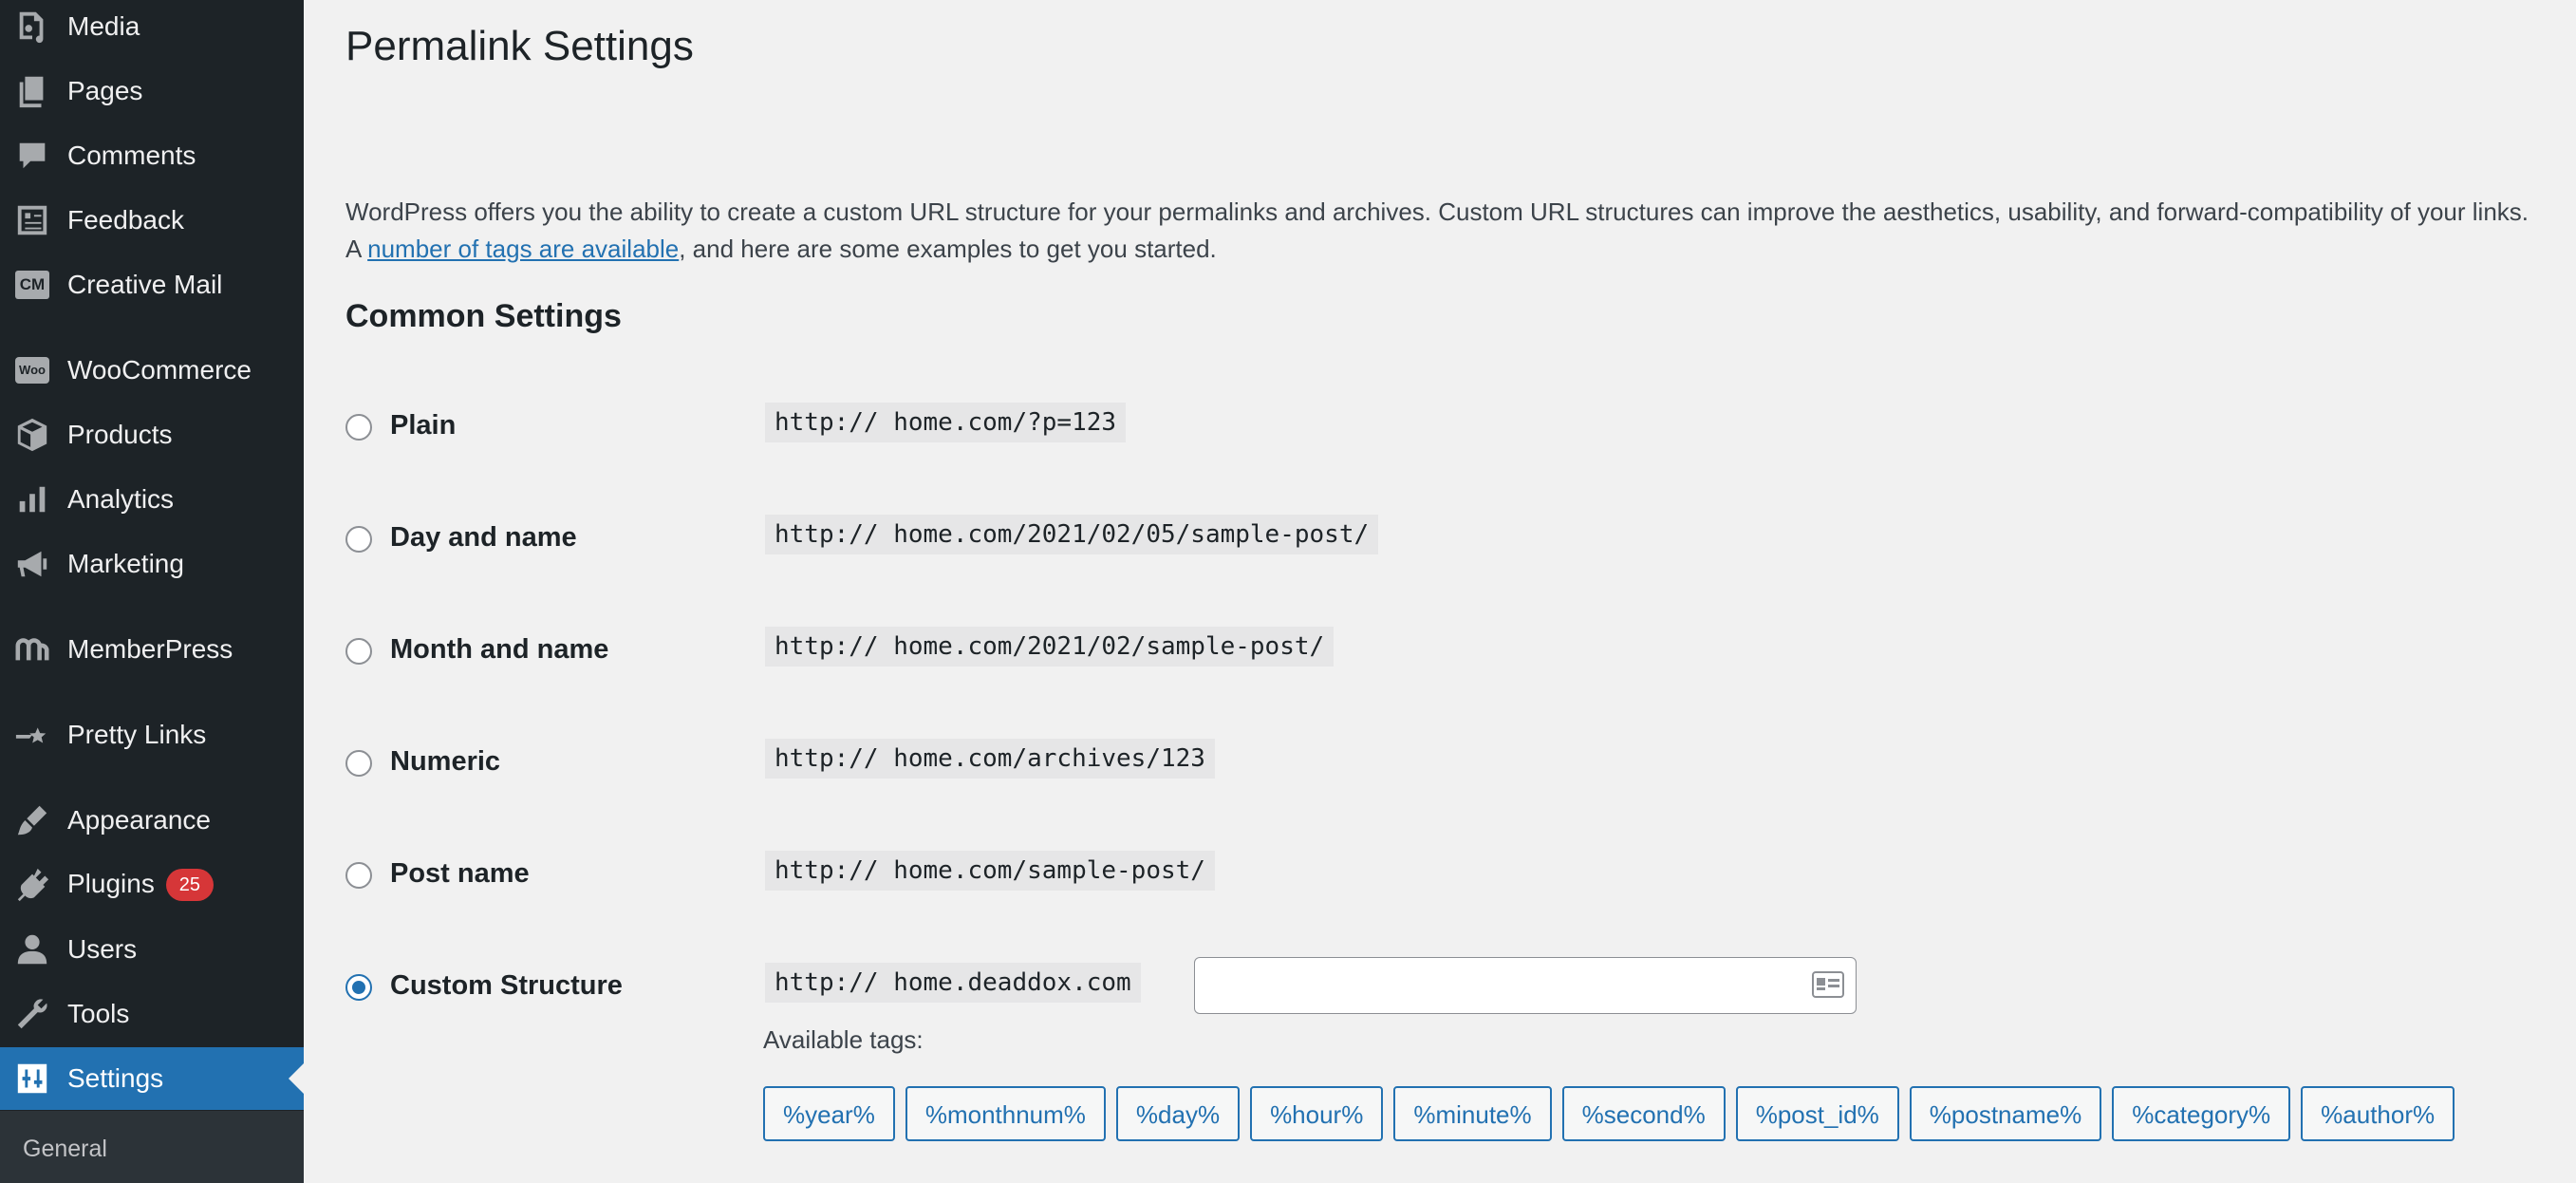 The image size is (2576, 1183). Describe the element at coordinates (121, 499) in the screenshot. I see `sidebar-item-label: Analytics` at that location.